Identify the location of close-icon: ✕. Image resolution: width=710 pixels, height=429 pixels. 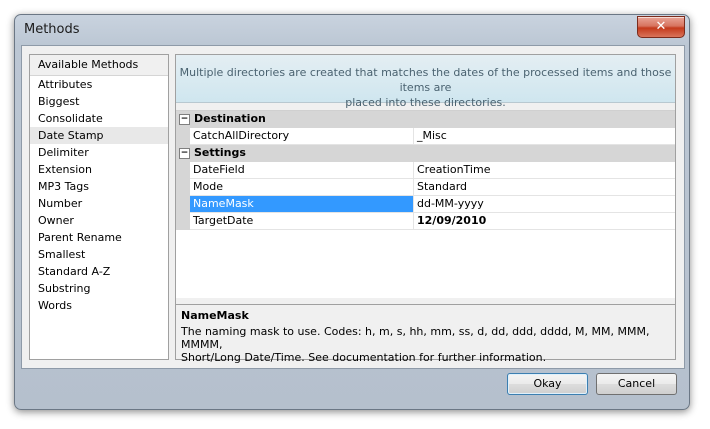
(661, 26).